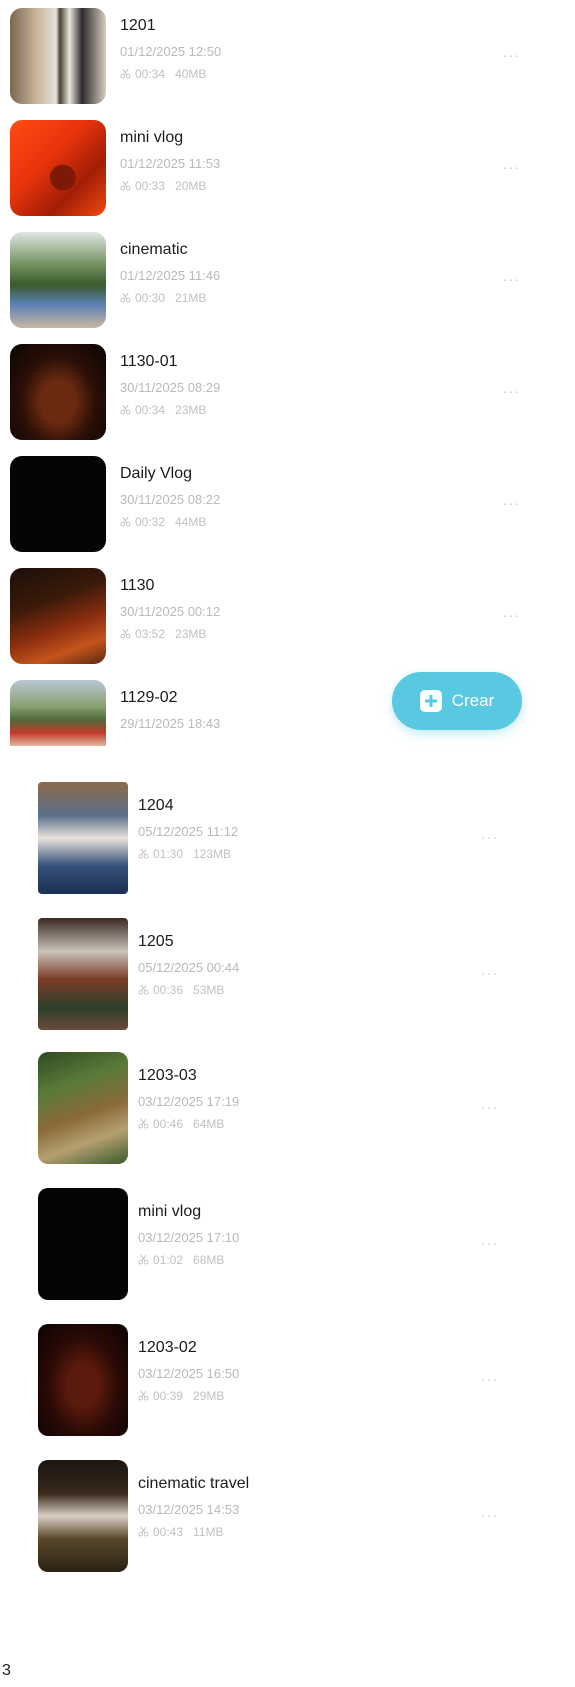 This screenshot has height=1687, width=575. What do you see at coordinates (265, 170) in the screenshot?
I see `list-item: mini vlog 01/12/2025 11:53 00:33 20MB ···` at bounding box center [265, 170].